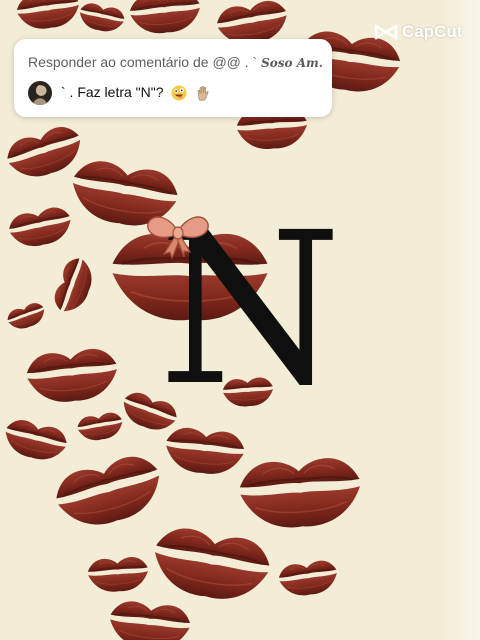  What do you see at coordinates (40, 93) in the screenshot?
I see `avatar` at bounding box center [40, 93].